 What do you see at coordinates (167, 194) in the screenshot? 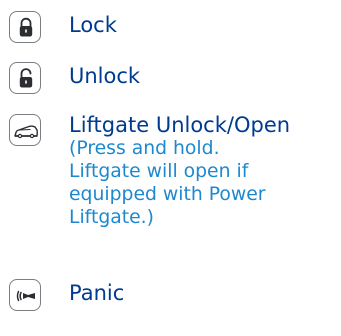
I see `liftgate-description-line: equipped with Power` at bounding box center [167, 194].